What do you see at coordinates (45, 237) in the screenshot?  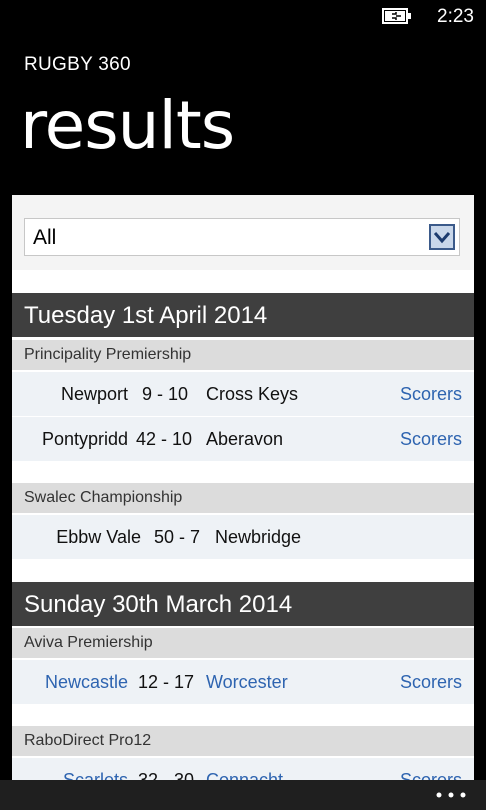 I see `filter-selected-value: All` at bounding box center [45, 237].